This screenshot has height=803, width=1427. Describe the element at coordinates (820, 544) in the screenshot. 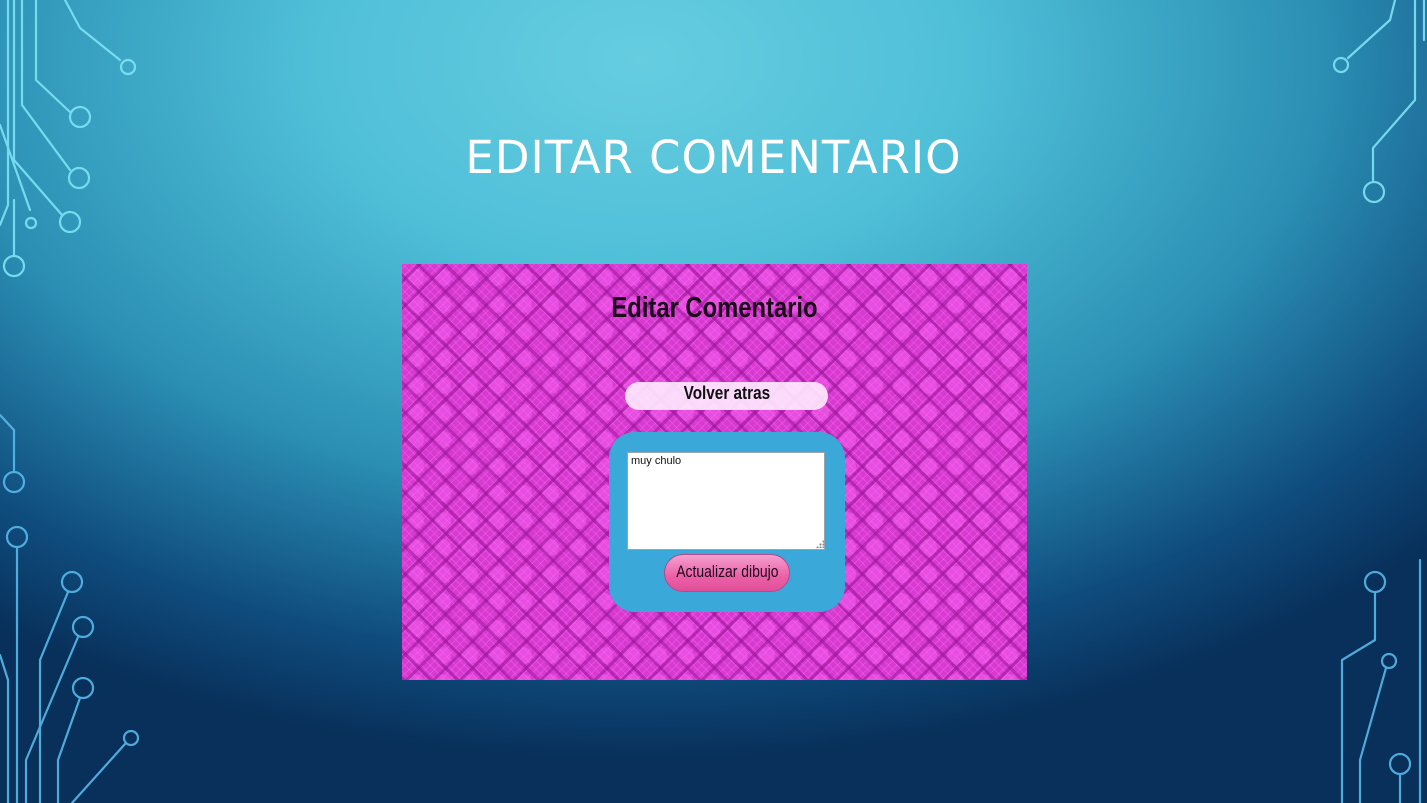

I see `resize-grip-icon` at that location.